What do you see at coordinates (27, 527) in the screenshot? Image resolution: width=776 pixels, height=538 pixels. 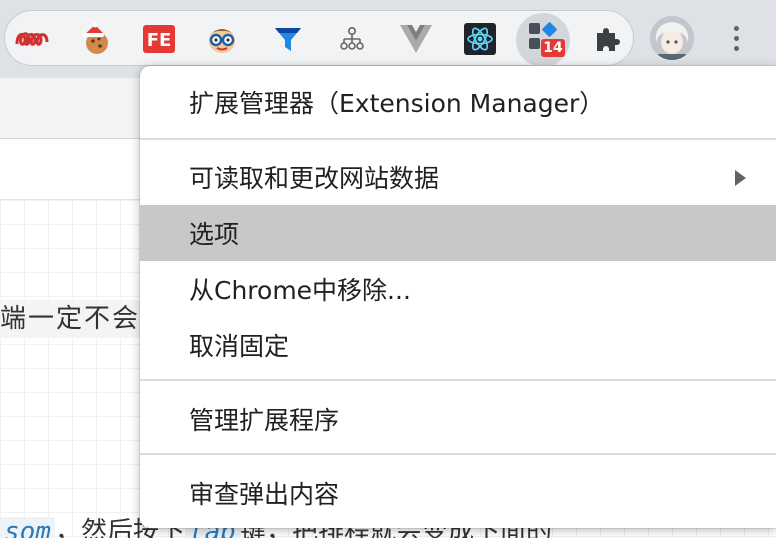 I see `inline-code: som` at bounding box center [27, 527].